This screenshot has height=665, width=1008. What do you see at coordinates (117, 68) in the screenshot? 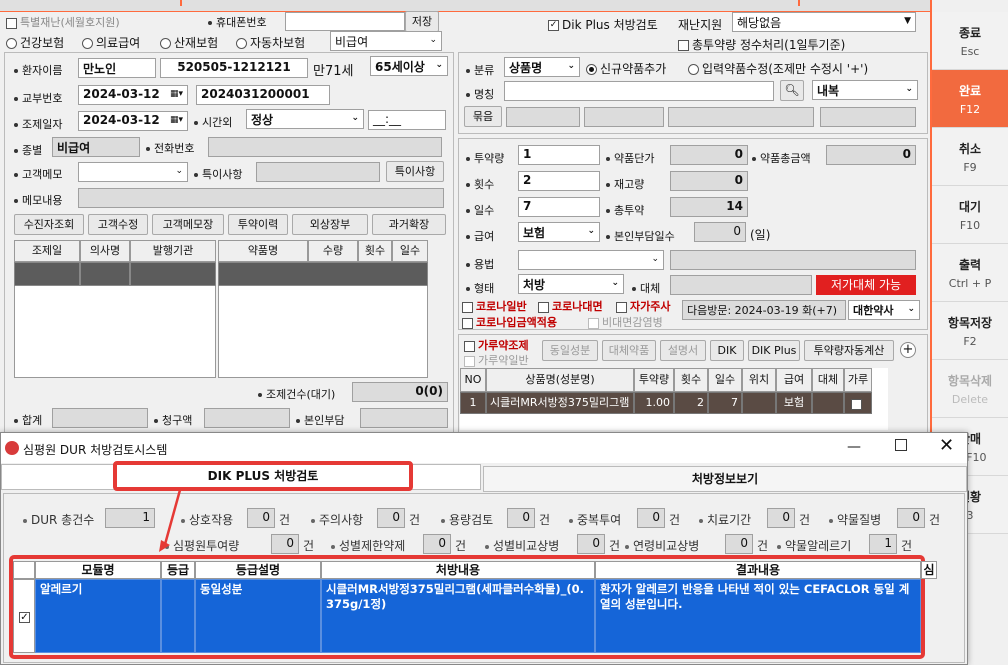
I see `patient-name-field: 만노인` at bounding box center [117, 68].